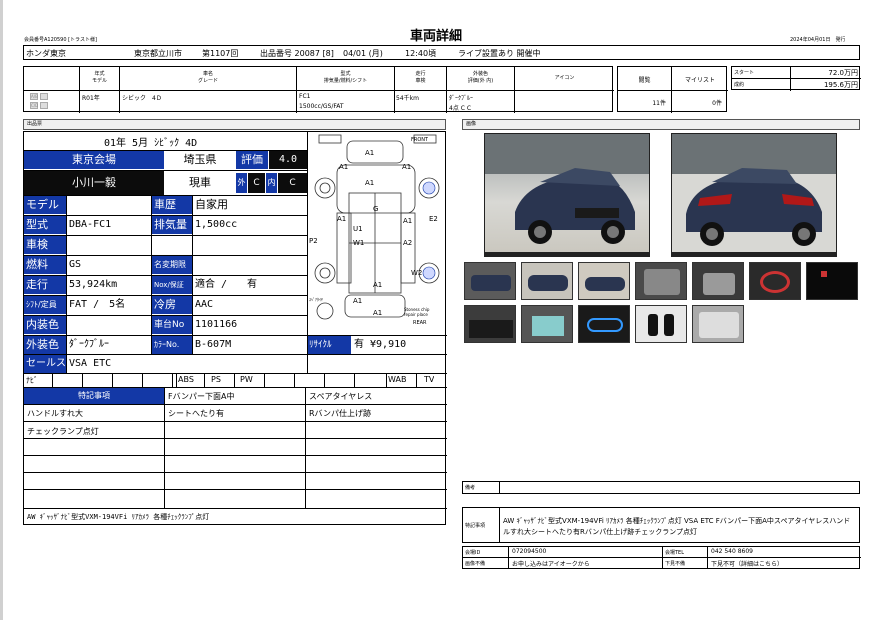 Image resolution: width=879 pixels, height=620 pixels. What do you see at coordinates (45, 285) in the screenshot?
I see `row-label: 走行` at bounding box center [45, 285].